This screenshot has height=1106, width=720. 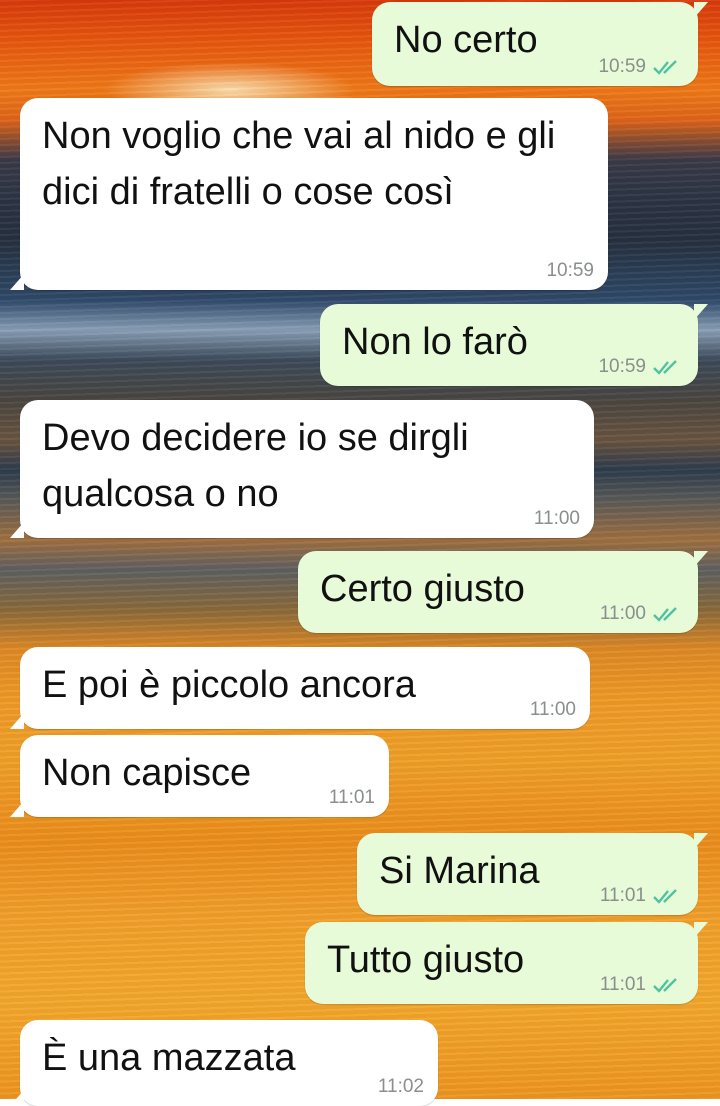 I want to click on message-time: 11:02, so click(x=400, y=1086).